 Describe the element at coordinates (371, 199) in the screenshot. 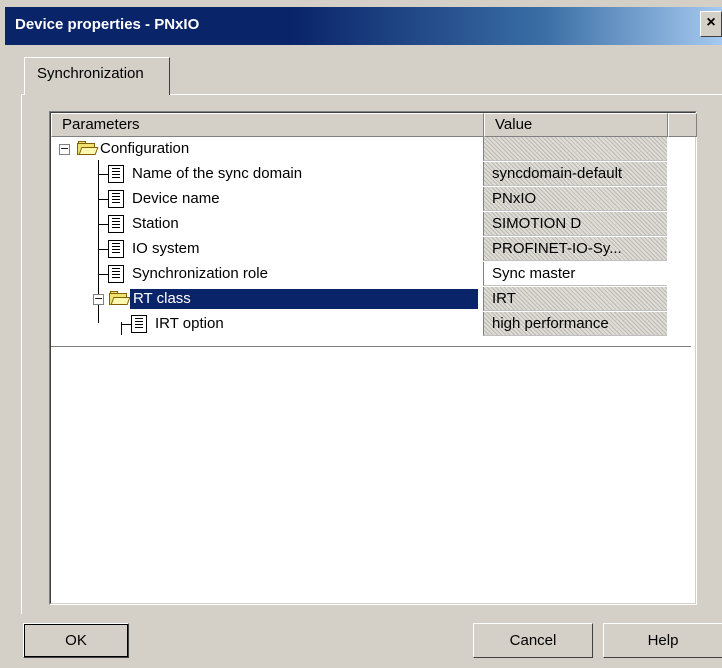

I see `table-row: Device name PNxIO` at that location.